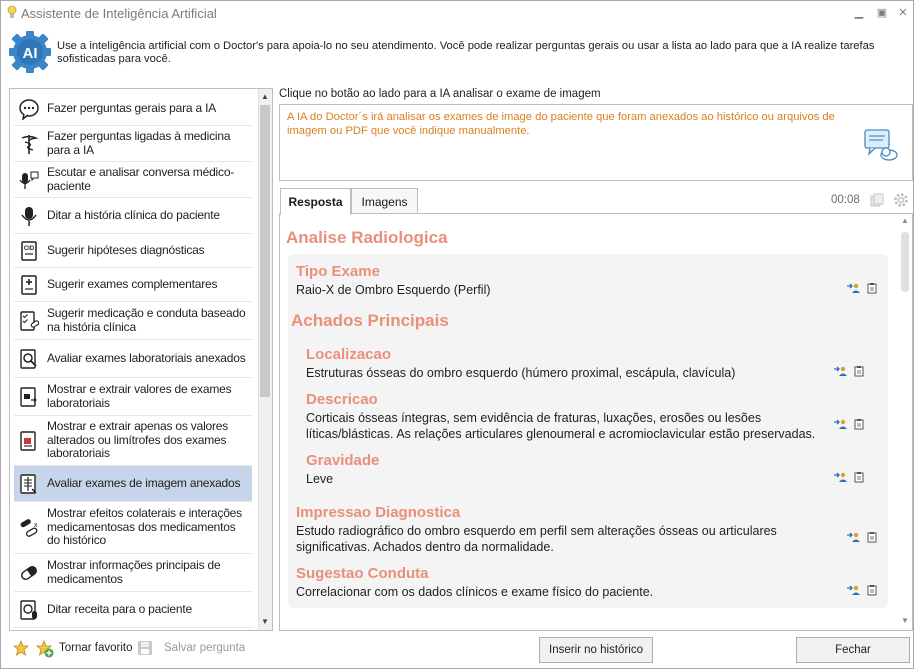 The width and height of the screenshot is (914, 669). What do you see at coordinates (265, 251) in the screenshot?
I see `sidebar-scroll-thumb` at bounding box center [265, 251].